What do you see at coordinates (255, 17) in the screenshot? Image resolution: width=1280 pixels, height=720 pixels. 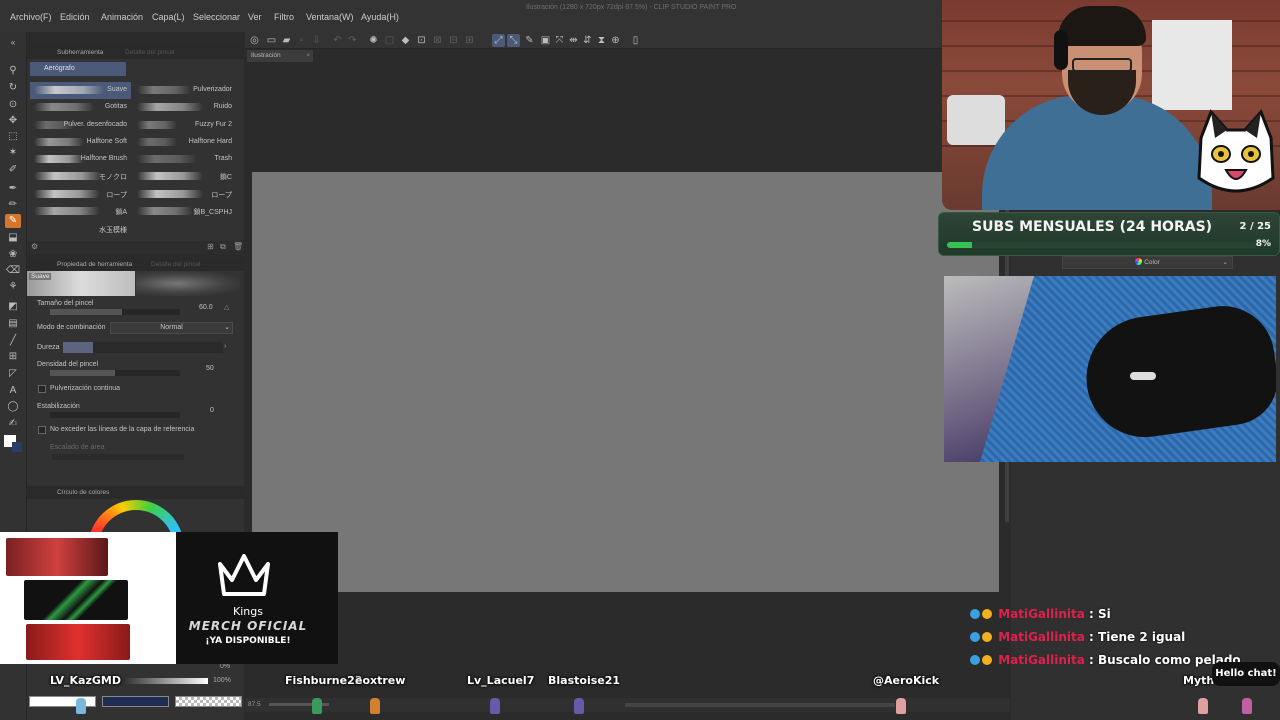 I see `menu-ver: Ver` at bounding box center [255, 17].